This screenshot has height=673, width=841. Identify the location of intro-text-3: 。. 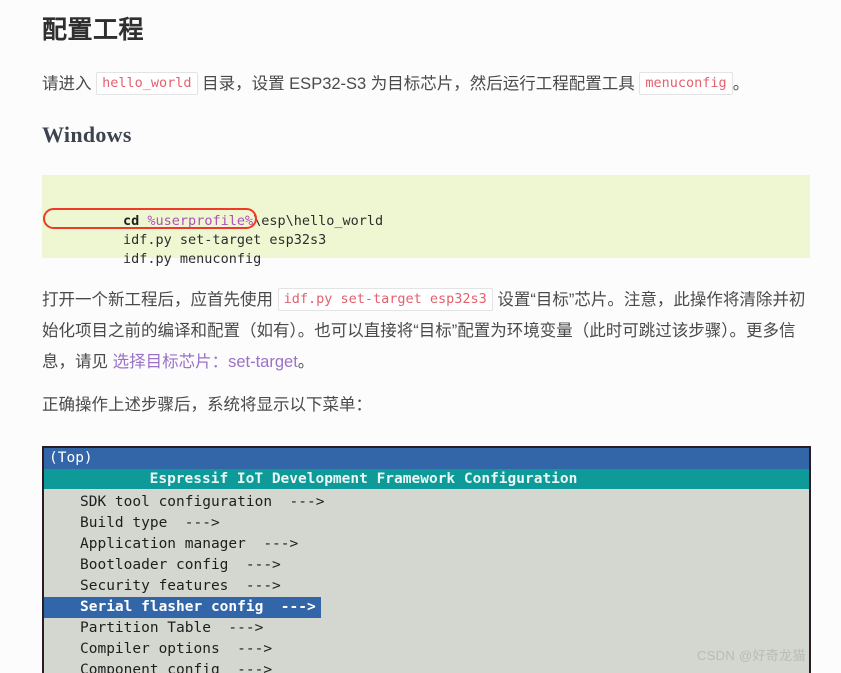
(741, 84).